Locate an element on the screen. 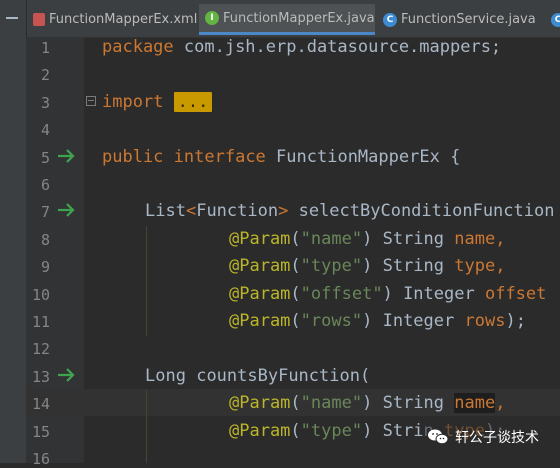  tab-label: FunctionMapperEx.xml is located at coordinates (123, 19).